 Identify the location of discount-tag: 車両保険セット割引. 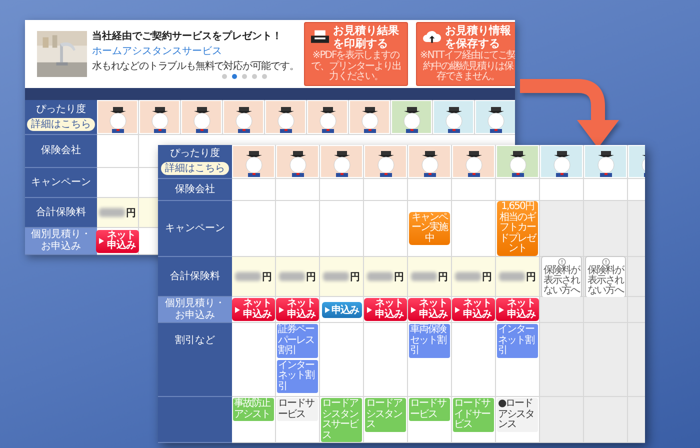
(429, 341).